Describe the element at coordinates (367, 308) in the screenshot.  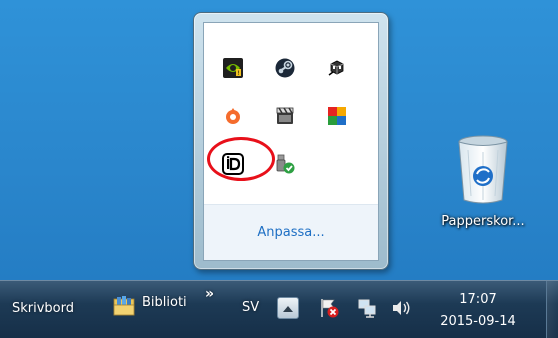
I see `network-icon` at that location.